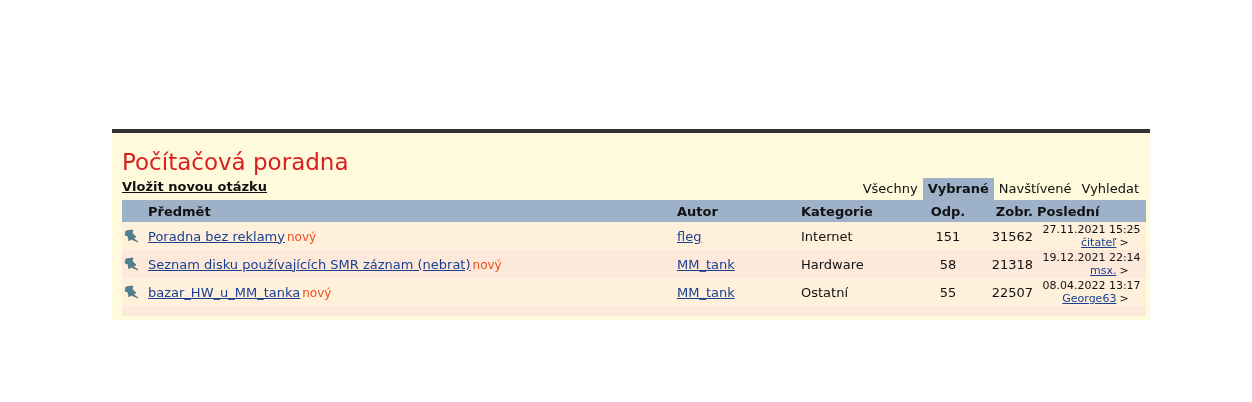 The image size is (1252, 402). What do you see at coordinates (1012, 292) in the screenshot?
I see `views-cell-text: 22507` at bounding box center [1012, 292].